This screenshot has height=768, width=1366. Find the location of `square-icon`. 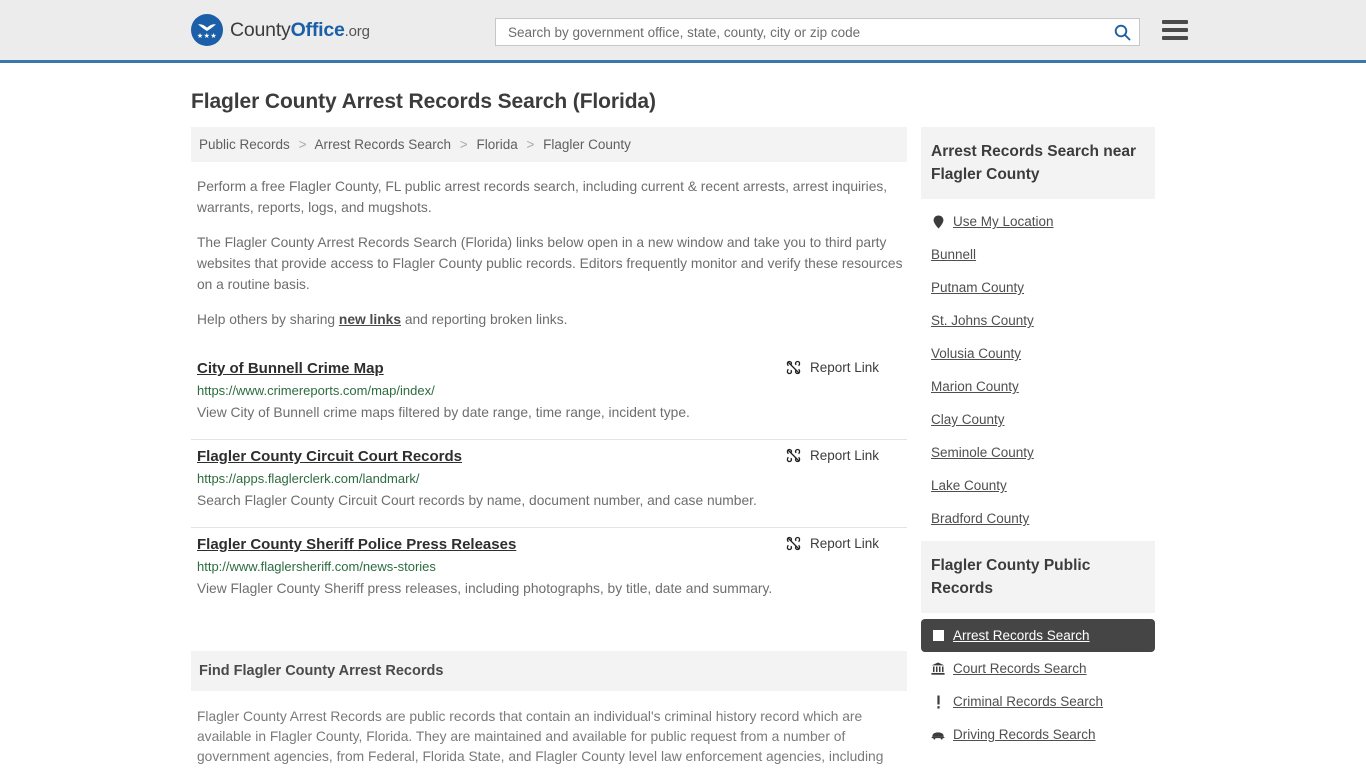

square-icon is located at coordinates (938, 635).